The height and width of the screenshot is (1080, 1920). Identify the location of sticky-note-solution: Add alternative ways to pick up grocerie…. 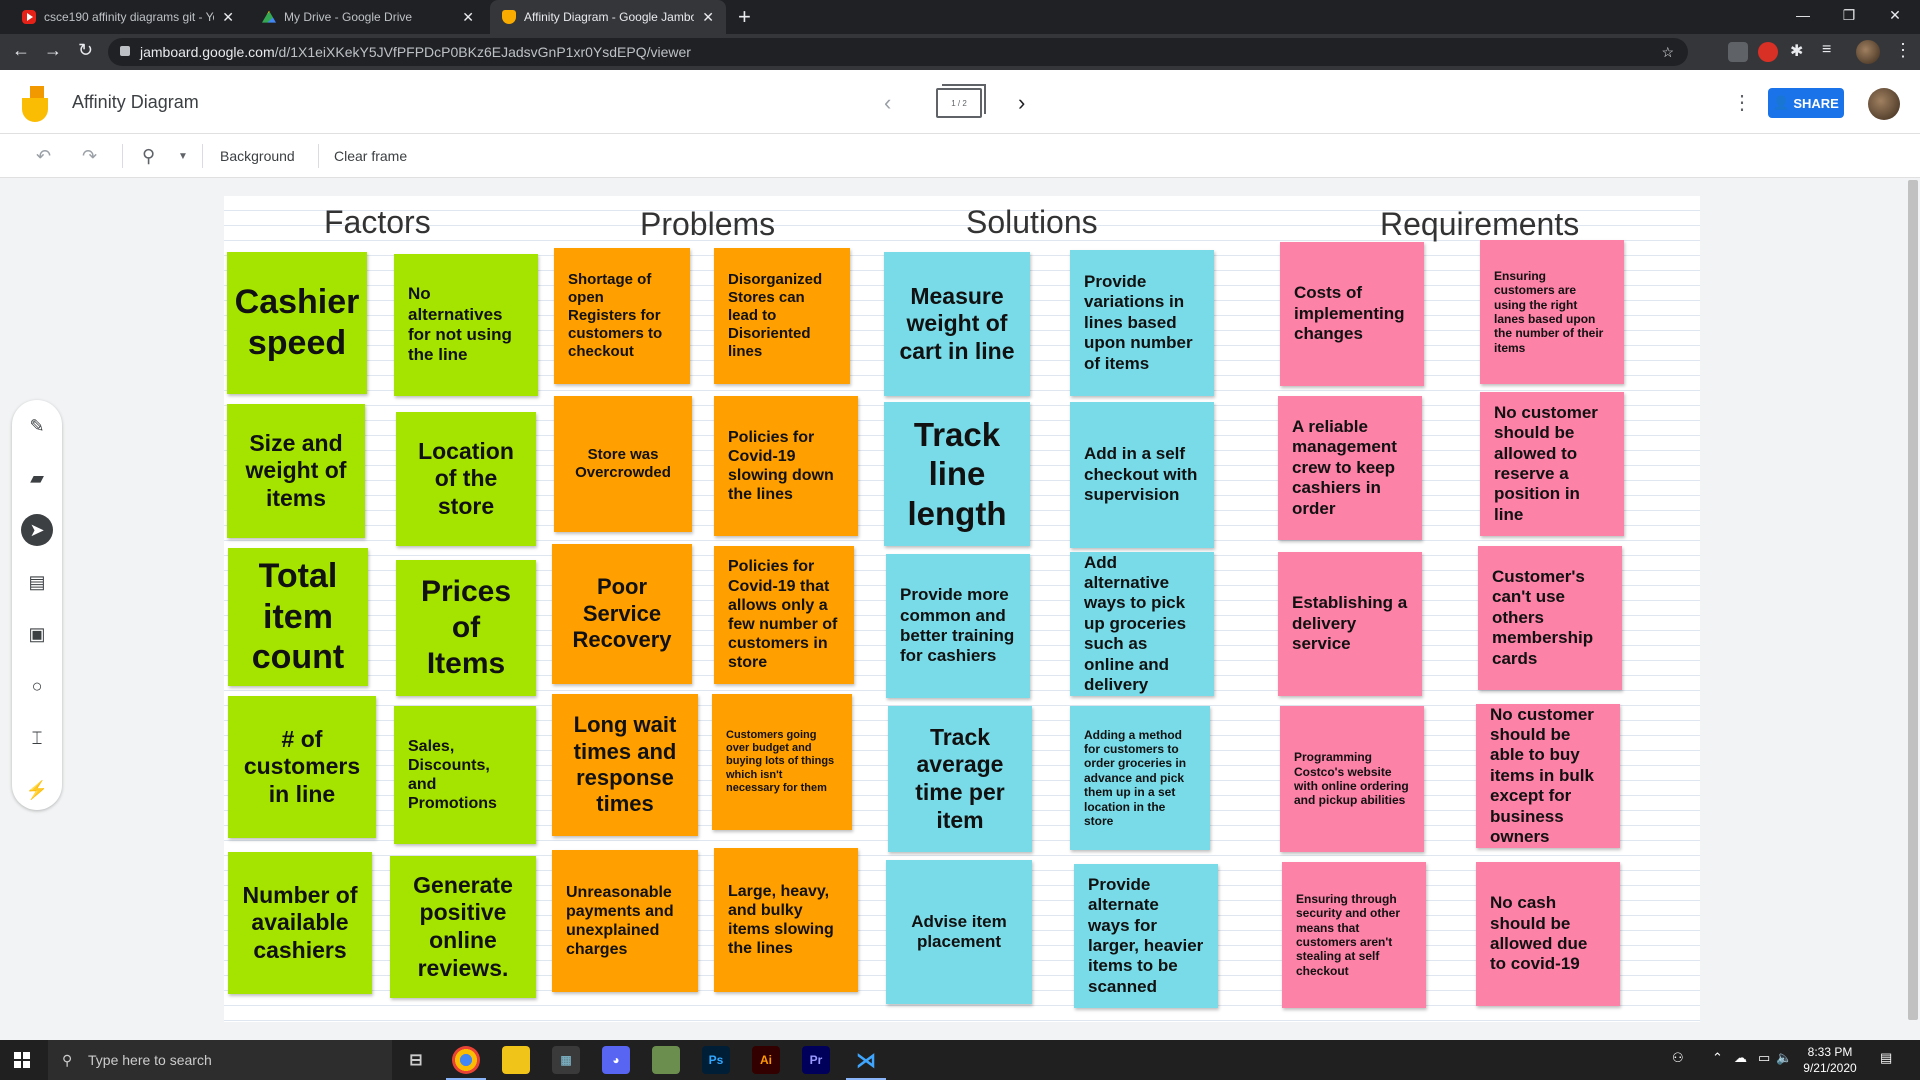
(1142, 624).